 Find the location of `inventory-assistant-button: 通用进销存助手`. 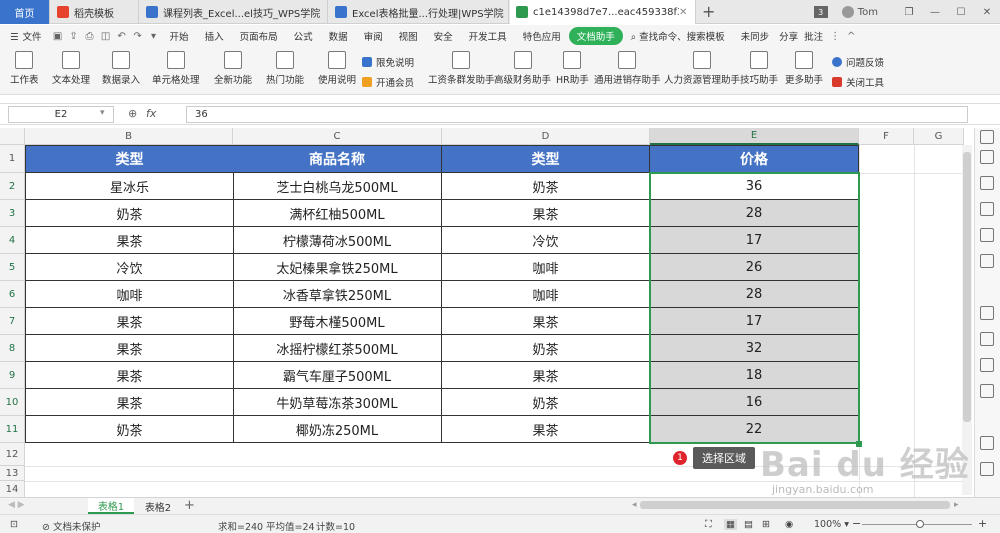

inventory-assistant-button: 通用进销存助手 is located at coordinates (627, 68).